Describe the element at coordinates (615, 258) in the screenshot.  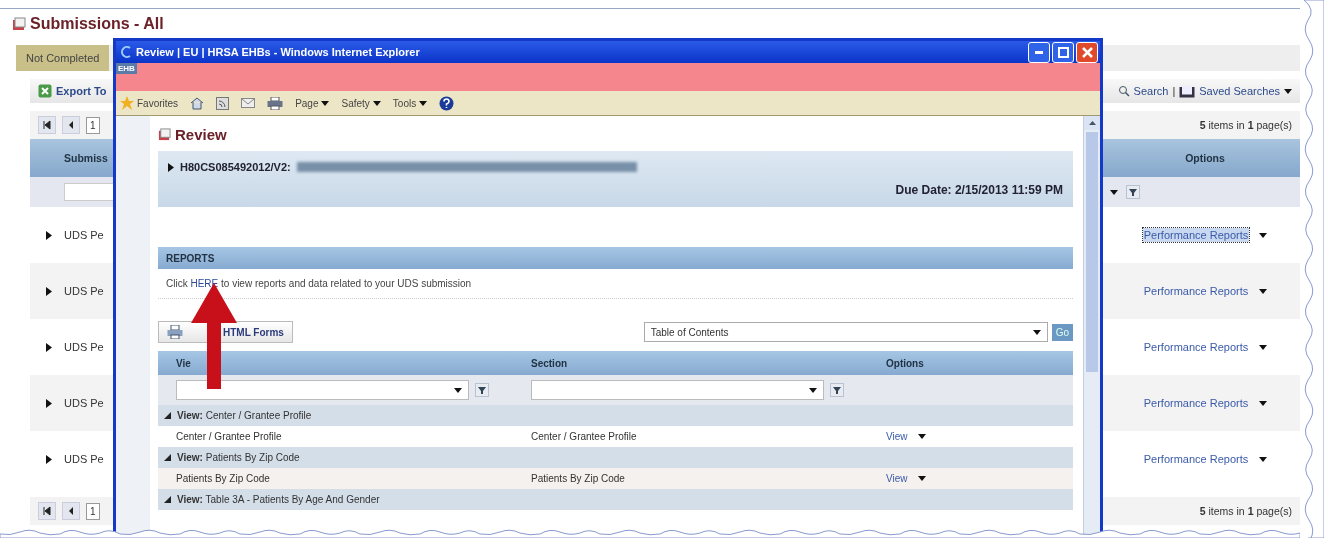
I see `reports-header: REPORTS` at that location.